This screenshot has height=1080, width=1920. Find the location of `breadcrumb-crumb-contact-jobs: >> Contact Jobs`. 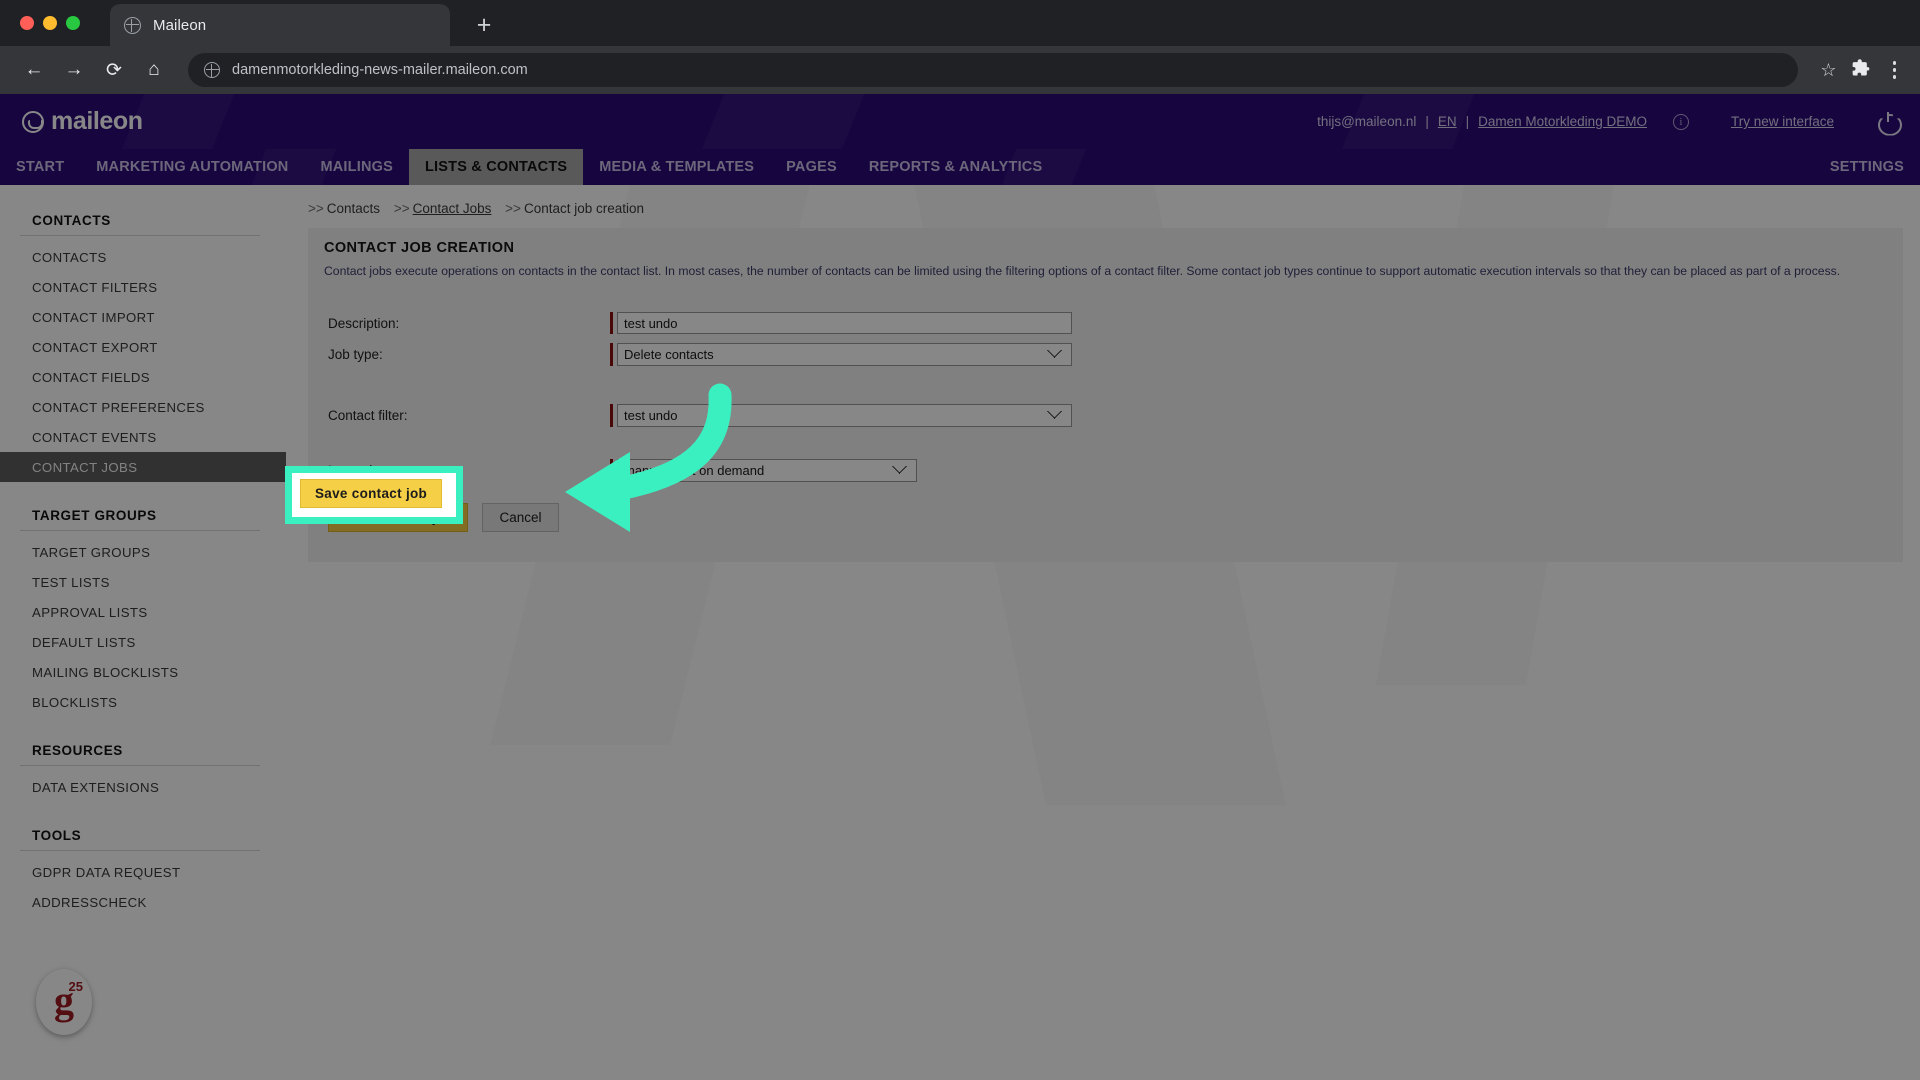

breadcrumb-crumb-contact-jobs: >> Contact Jobs is located at coordinates (443, 208).